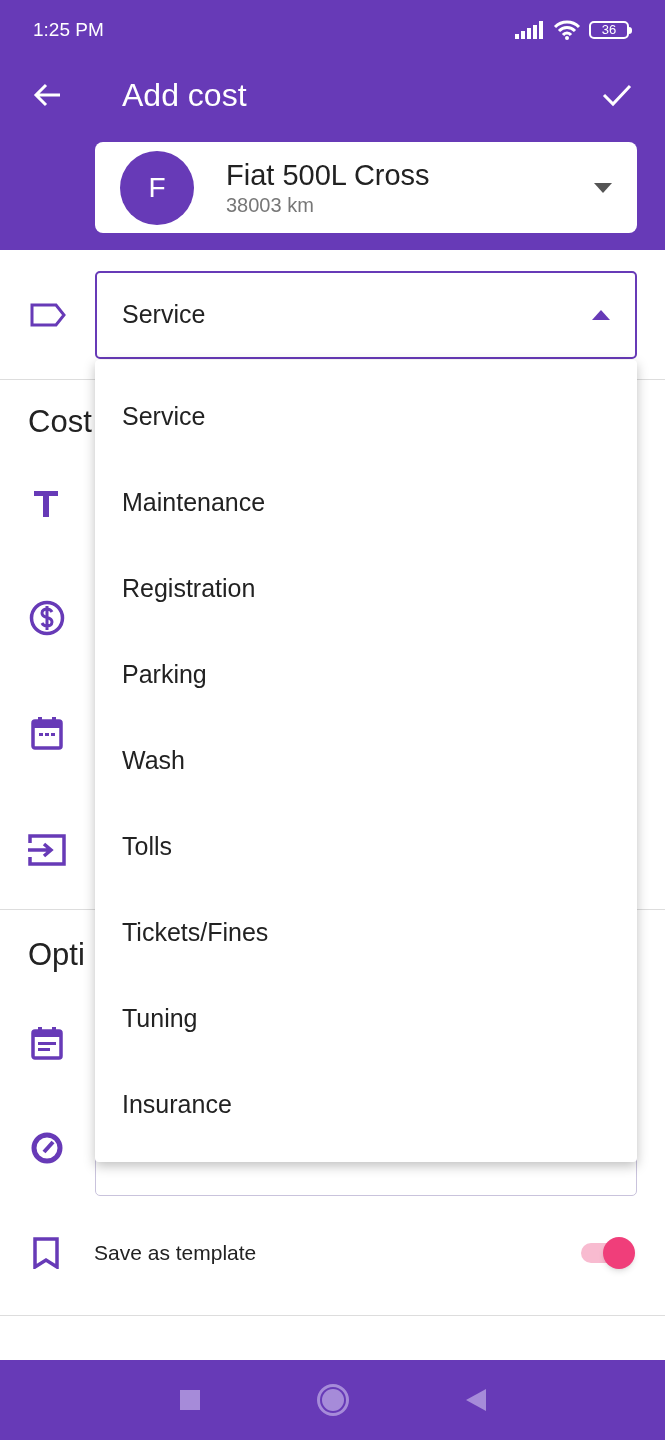 The height and width of the screenshot is (1440, 665). I want to click on calendar-note-icon, so click(47, 1042).